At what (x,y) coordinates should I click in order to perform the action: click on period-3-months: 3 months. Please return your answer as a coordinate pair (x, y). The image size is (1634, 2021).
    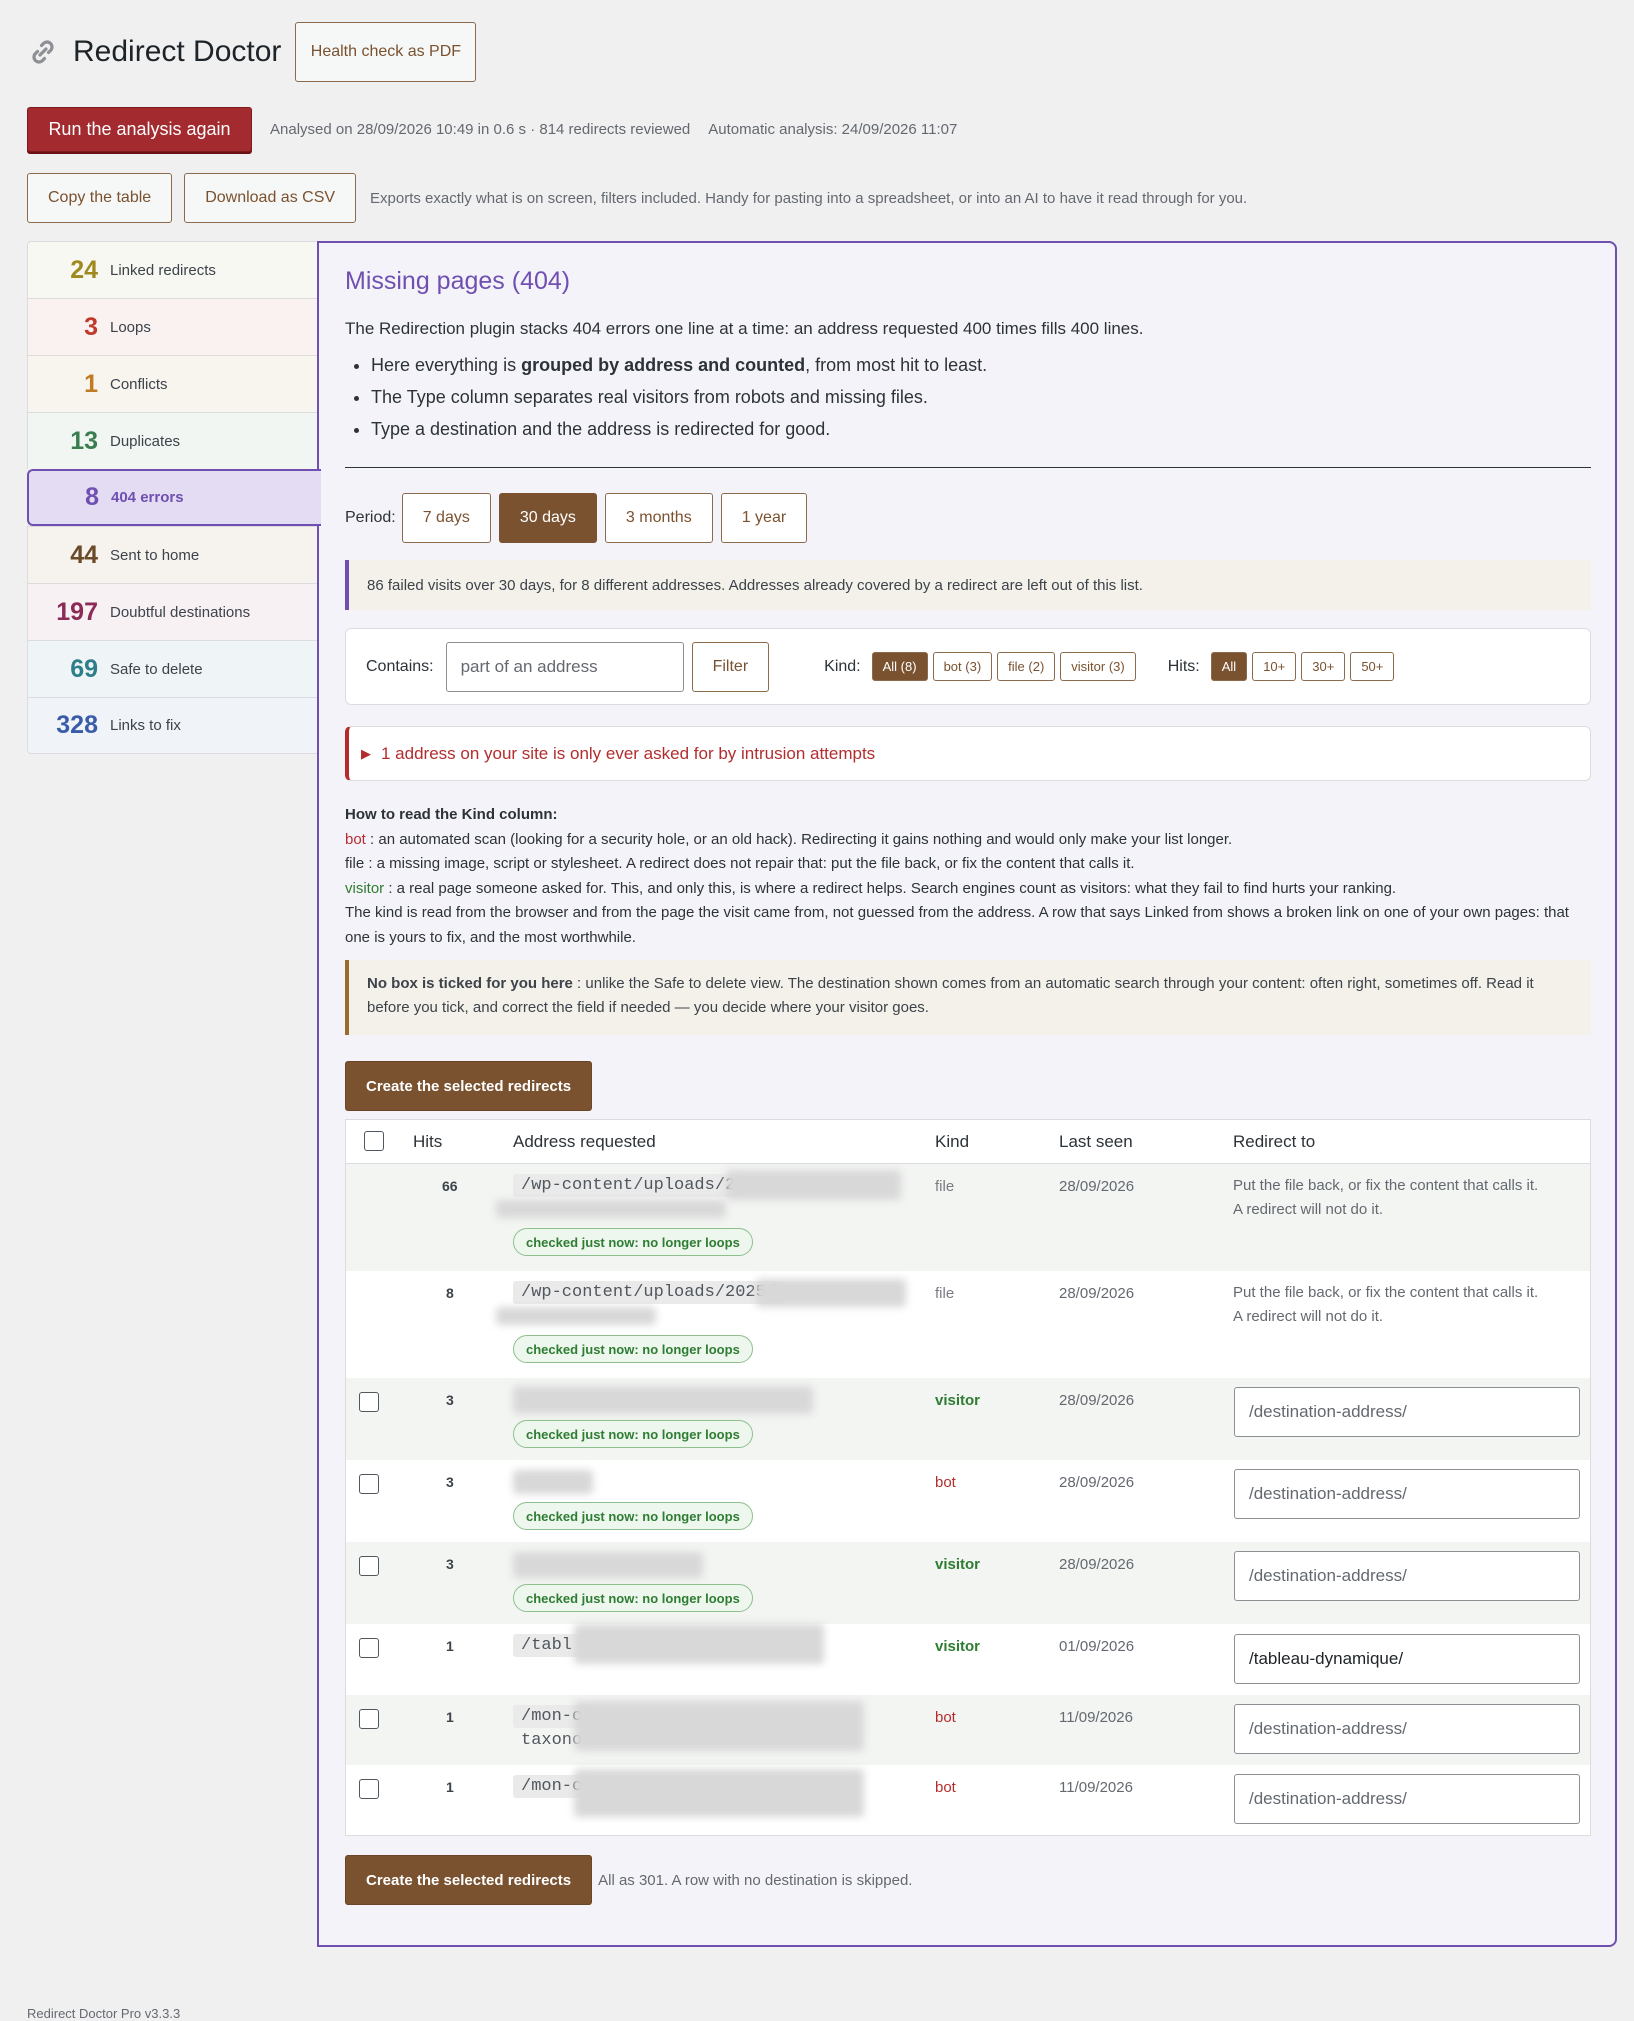
    Looking at the image, I should click on (658, 518).